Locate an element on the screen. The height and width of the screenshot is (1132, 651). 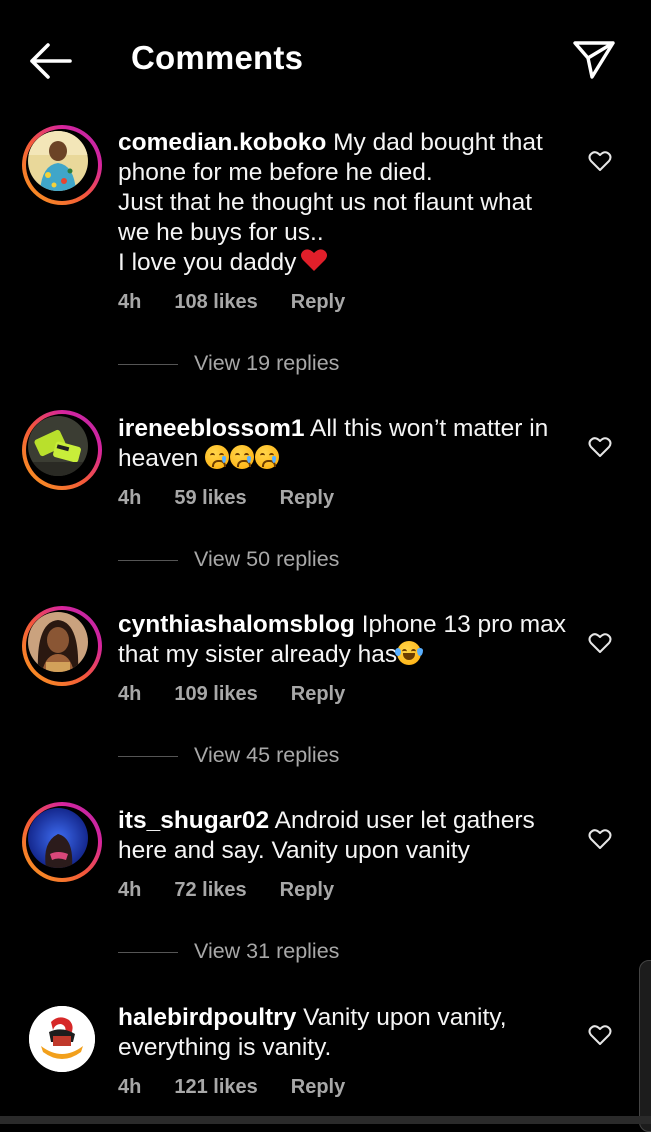
arrow-left-icon is located at coordinates (51, 61).